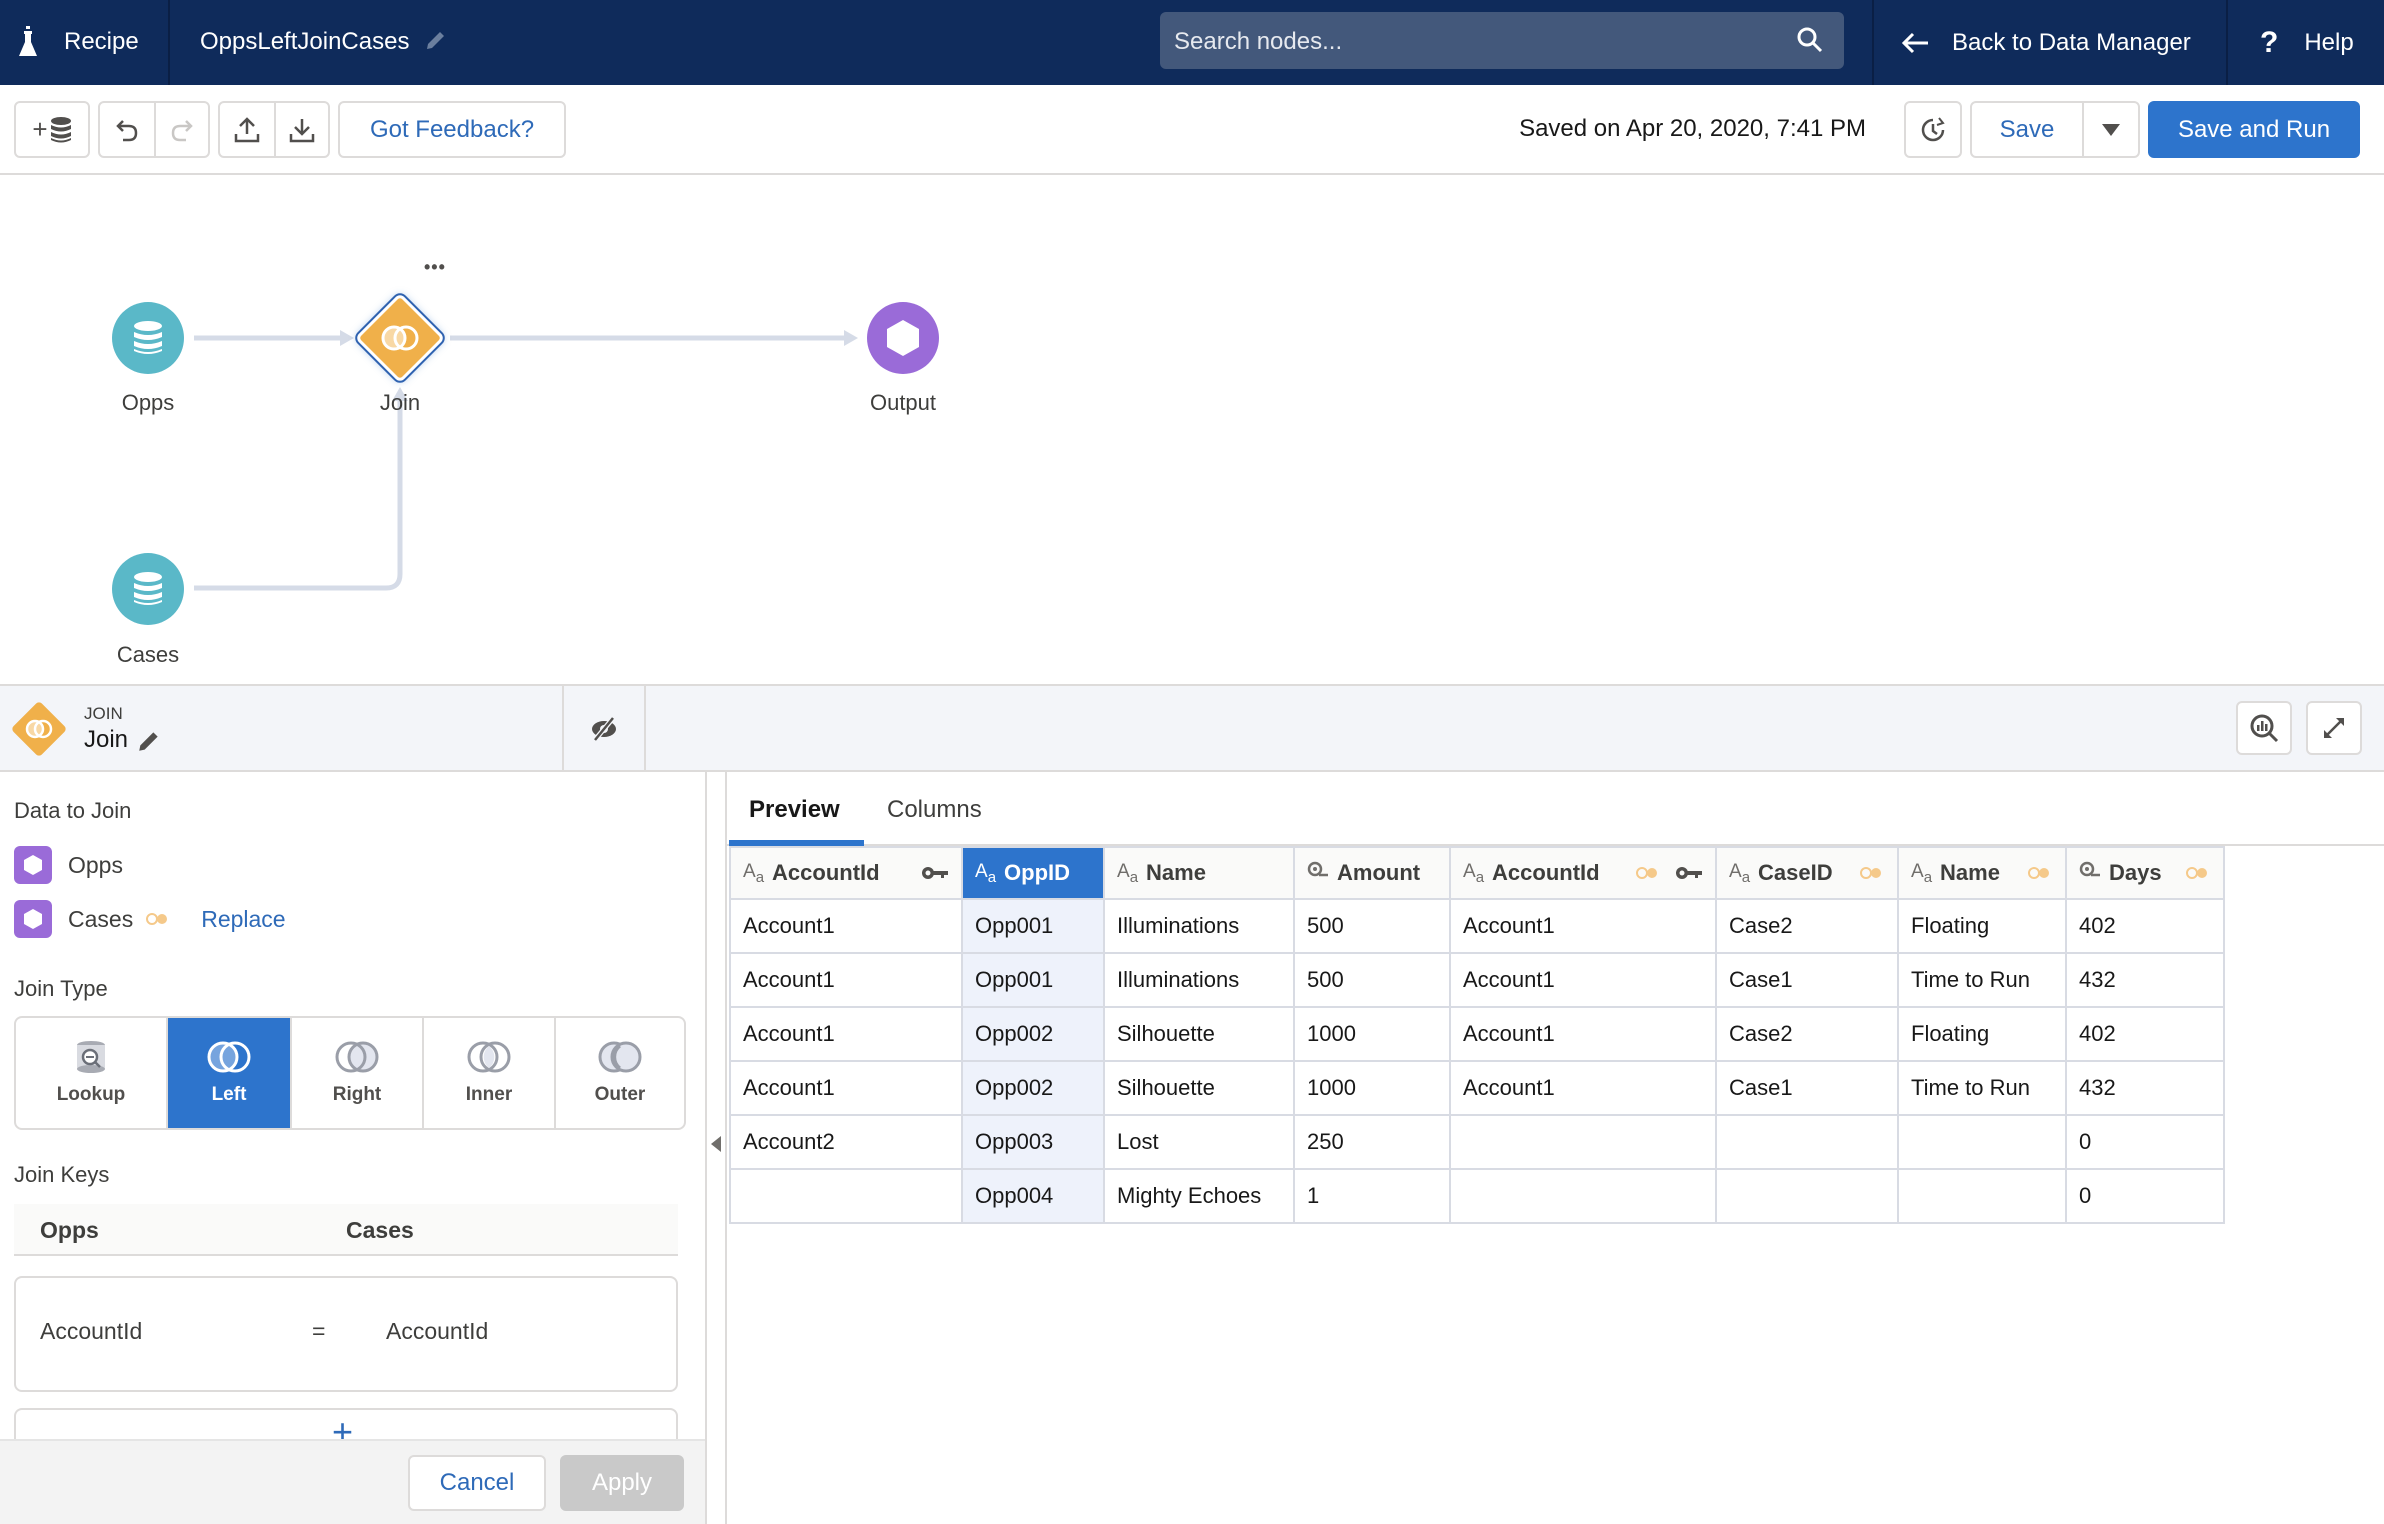  I want to click on table-cell: Opp004, so click(1033, 1196).